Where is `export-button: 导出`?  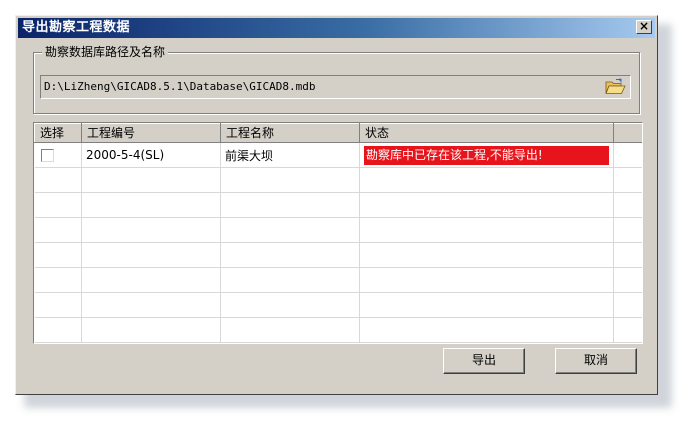 export-button: 导出 is located at coordinates (484, 361).